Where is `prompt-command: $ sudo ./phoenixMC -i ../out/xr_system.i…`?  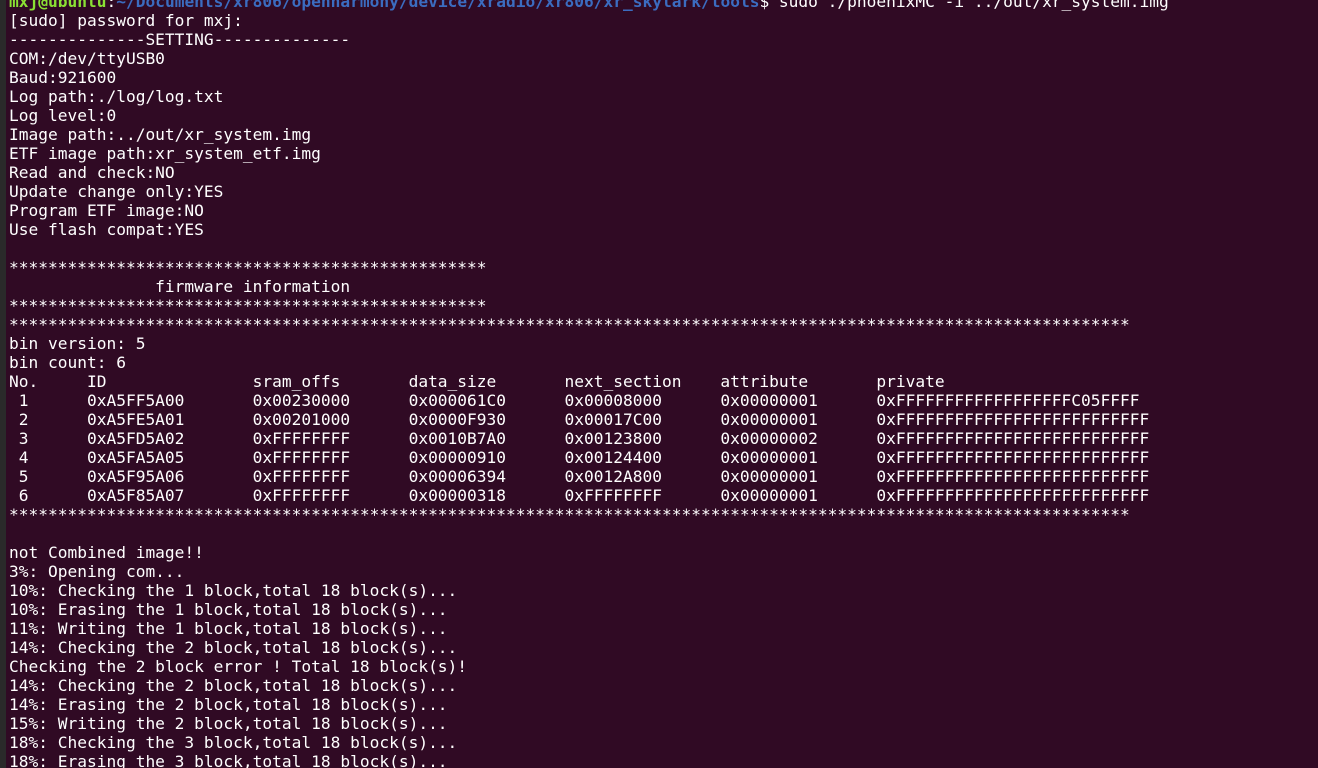 prompt-command: $ sudo ./phoenixMC -i ../out/xr_system.i… is located at coordinates (964, 5).